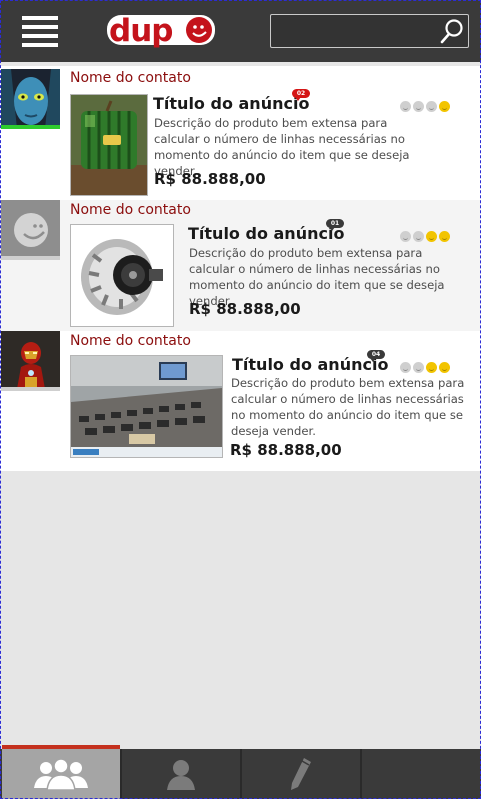 This screenshot has width=481, height=799. Describe the element at coordinates (30, 127) in the screenshot. I see `online-status-bar` at that location.